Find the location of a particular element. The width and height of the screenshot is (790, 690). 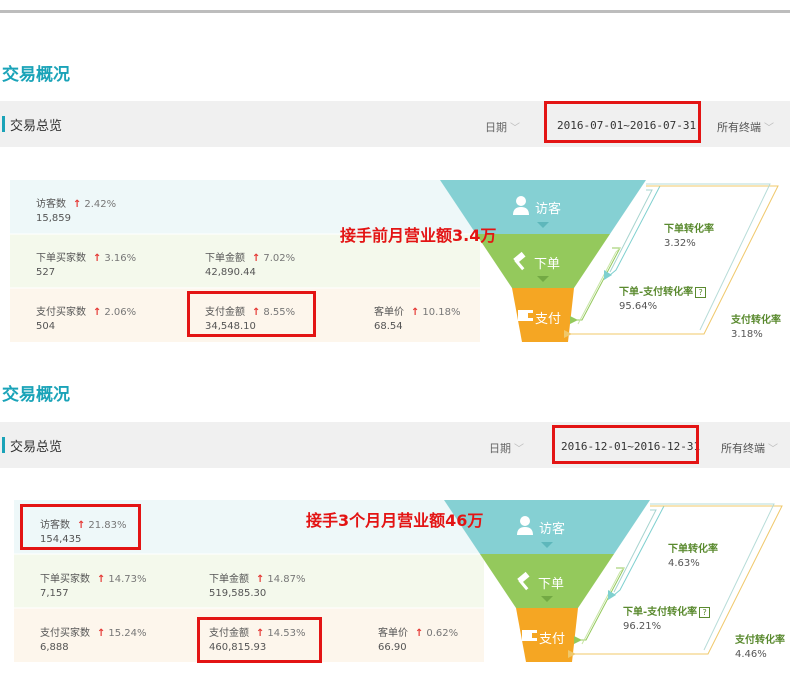

order-rate-value: 3.32% is located at coordinates (680, 243).